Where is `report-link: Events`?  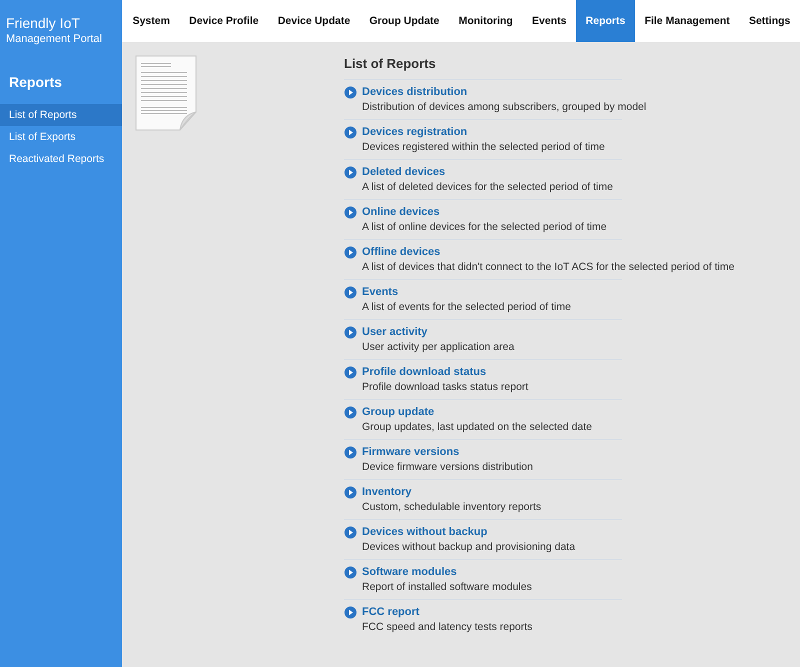
report-link: Events is located at coordinates (466, 292).